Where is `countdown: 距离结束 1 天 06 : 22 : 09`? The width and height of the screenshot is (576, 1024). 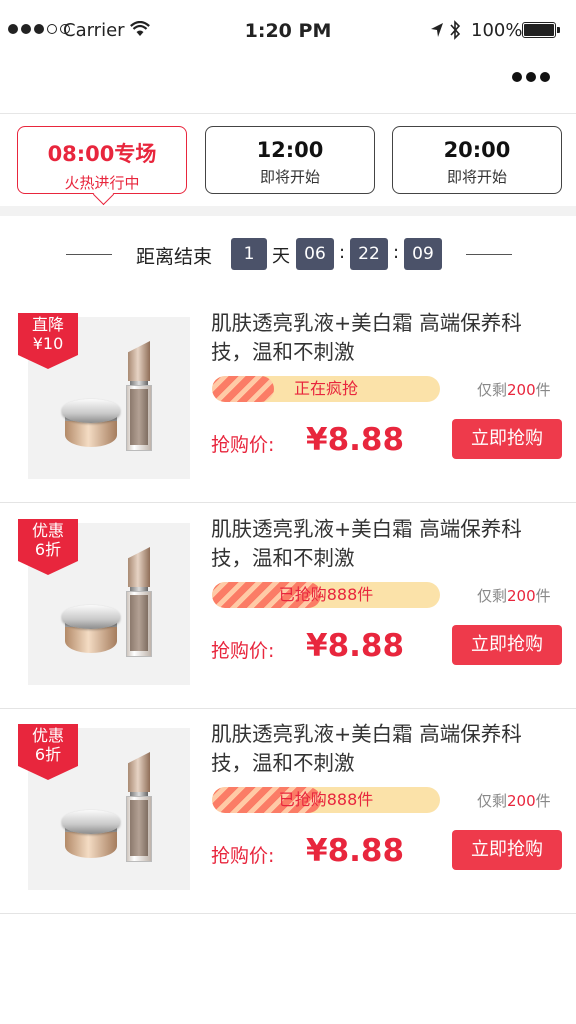 countdown: 距离结束 1 天 06 : 22 : 09 is located at coordinates (288, 254).